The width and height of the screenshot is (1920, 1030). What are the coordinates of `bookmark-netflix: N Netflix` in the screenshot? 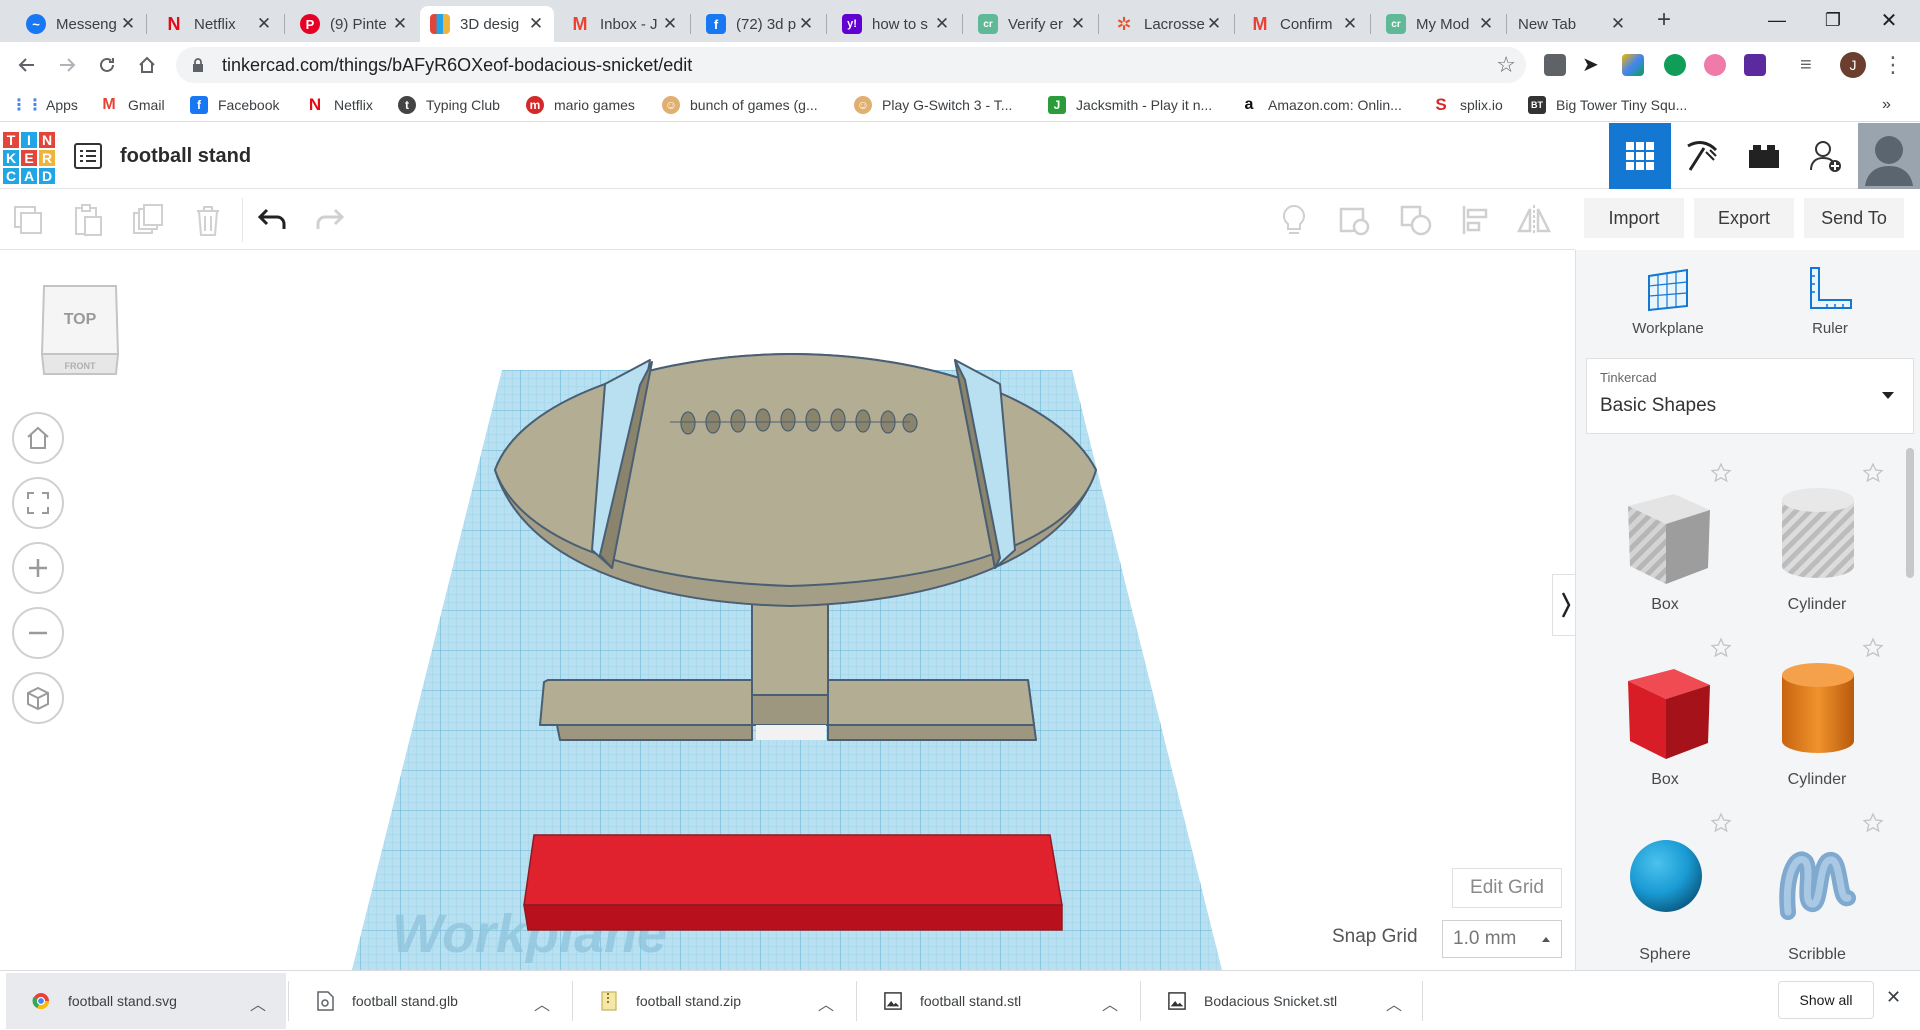 It's located at (339, 105).